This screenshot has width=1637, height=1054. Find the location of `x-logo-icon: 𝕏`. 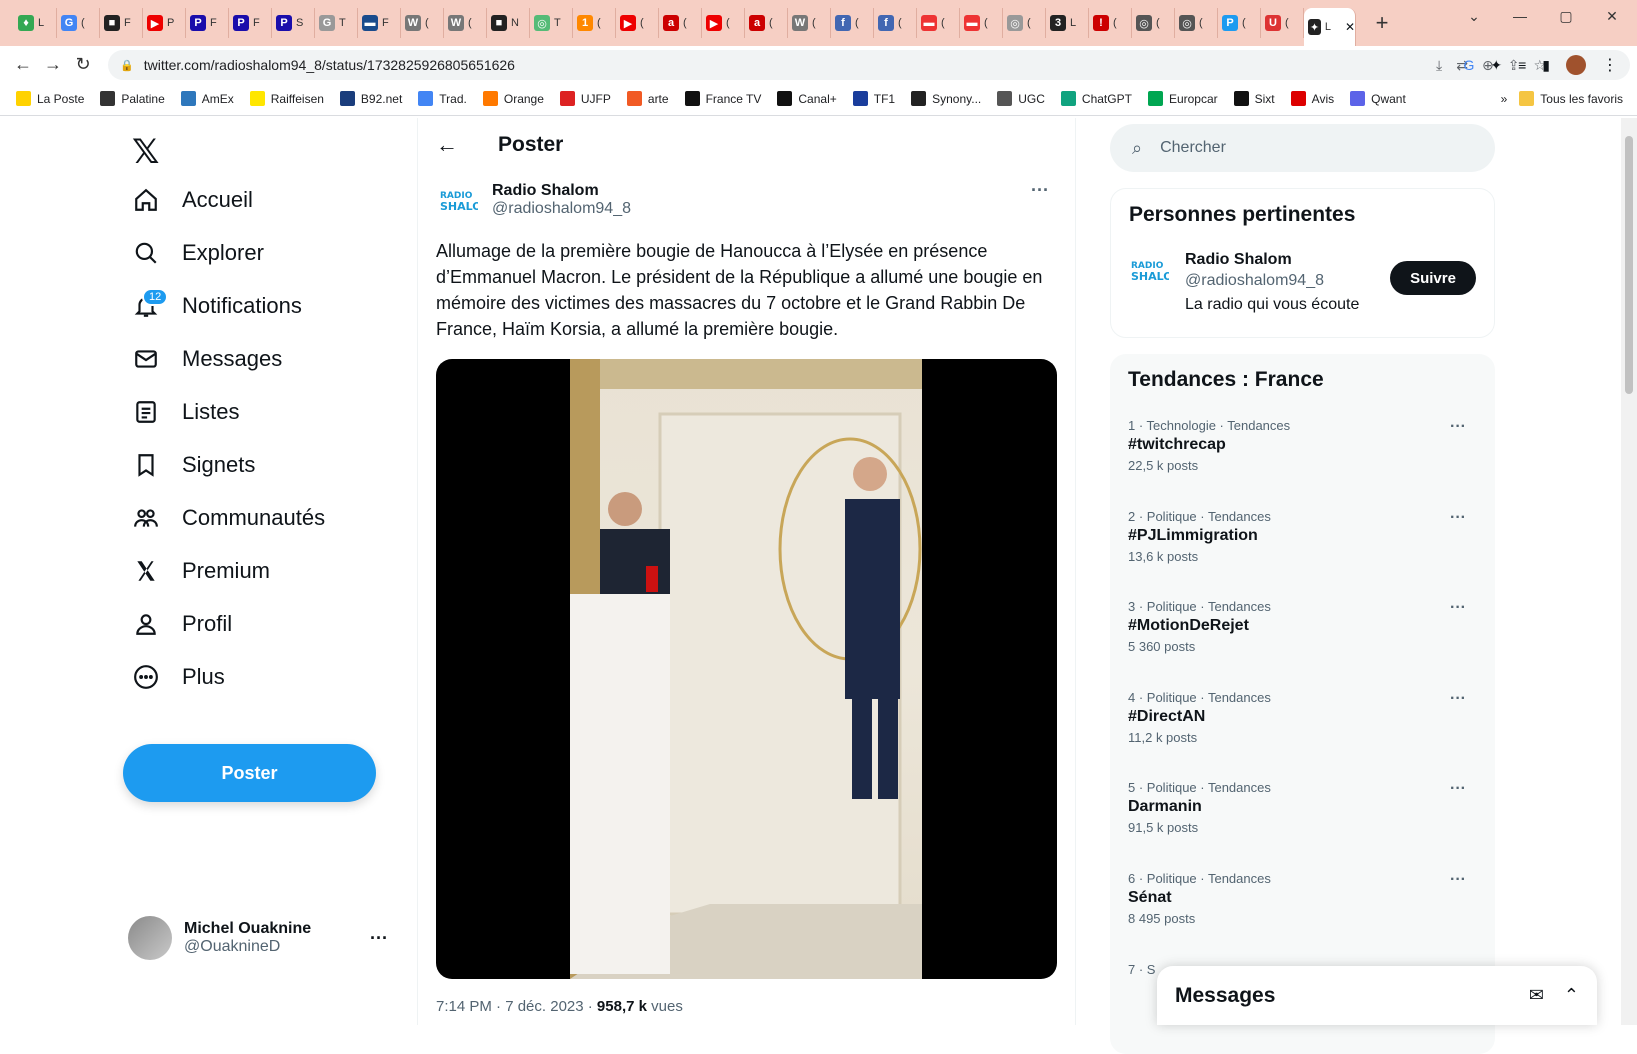

x-logo-icon: 𝕏 is located at coordinates (145, 152).